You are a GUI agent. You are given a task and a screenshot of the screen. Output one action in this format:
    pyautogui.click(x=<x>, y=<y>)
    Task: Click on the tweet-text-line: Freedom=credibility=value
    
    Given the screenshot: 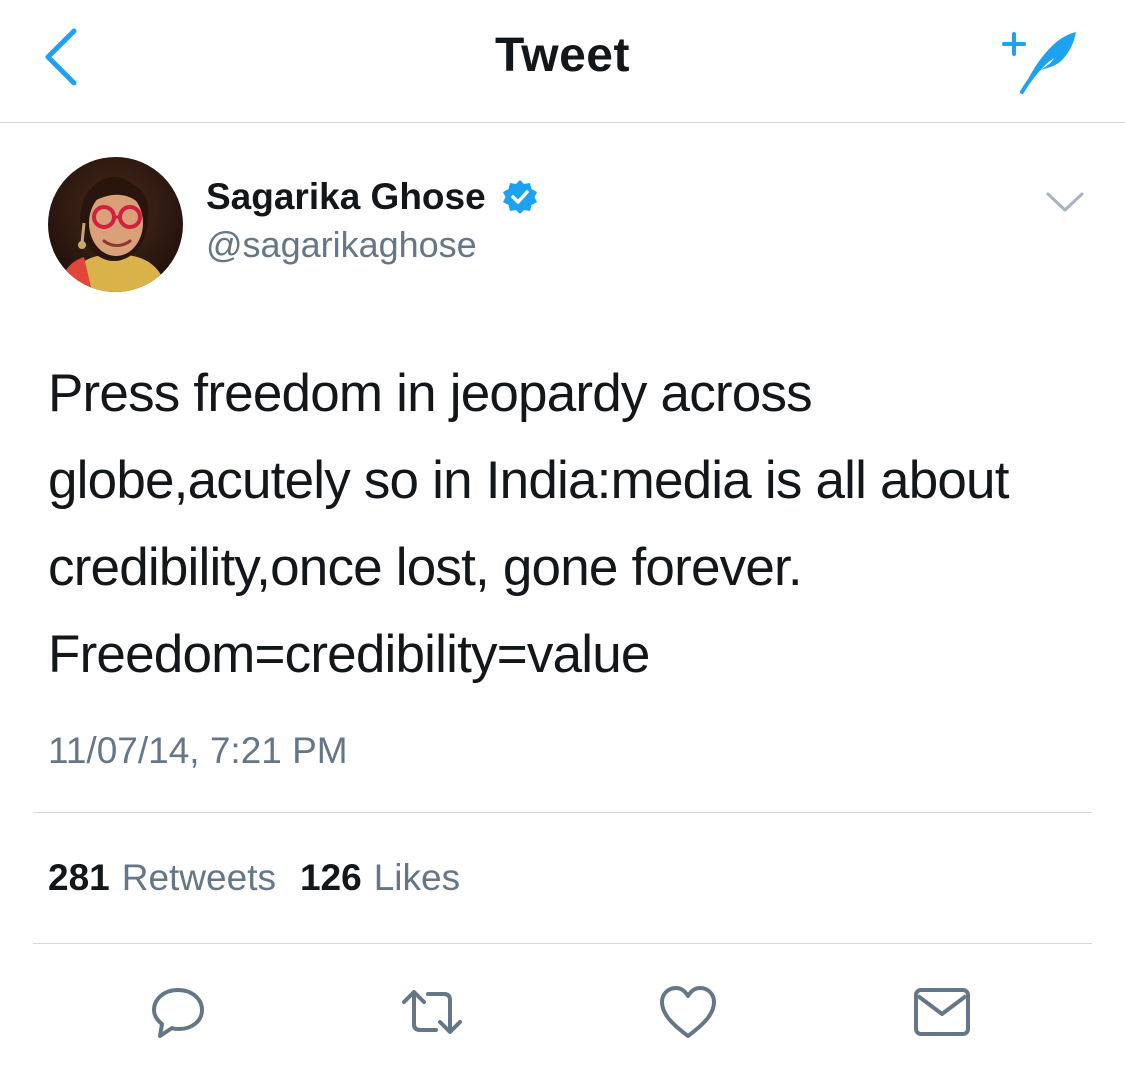 What is the action you would take?
    pyautogui.click(x=349, y=654)
    